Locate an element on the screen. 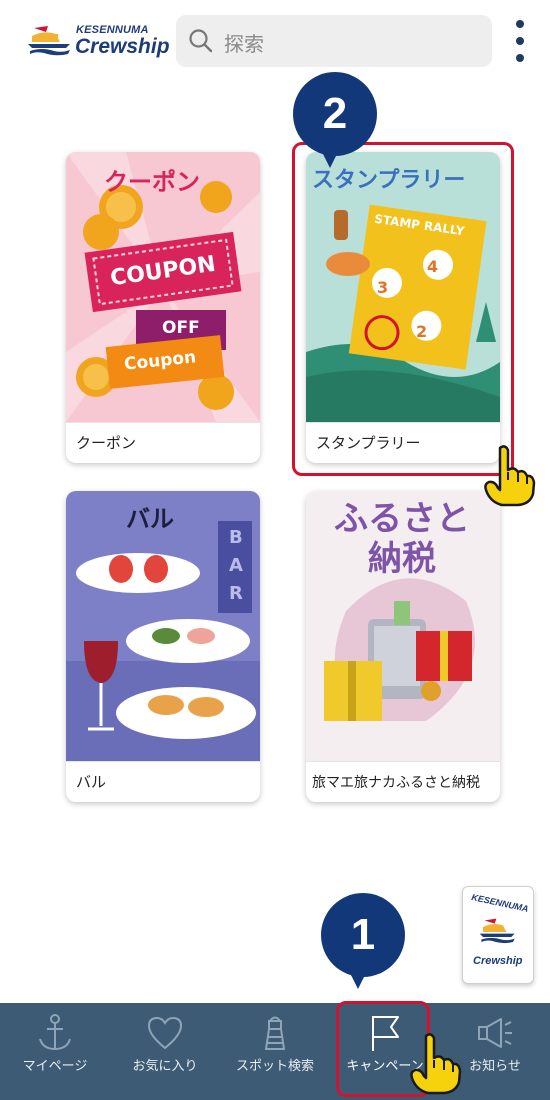 This screenshot has height=1100, width=550. highlight-stamp-rally is located at coordinates (403, 309).